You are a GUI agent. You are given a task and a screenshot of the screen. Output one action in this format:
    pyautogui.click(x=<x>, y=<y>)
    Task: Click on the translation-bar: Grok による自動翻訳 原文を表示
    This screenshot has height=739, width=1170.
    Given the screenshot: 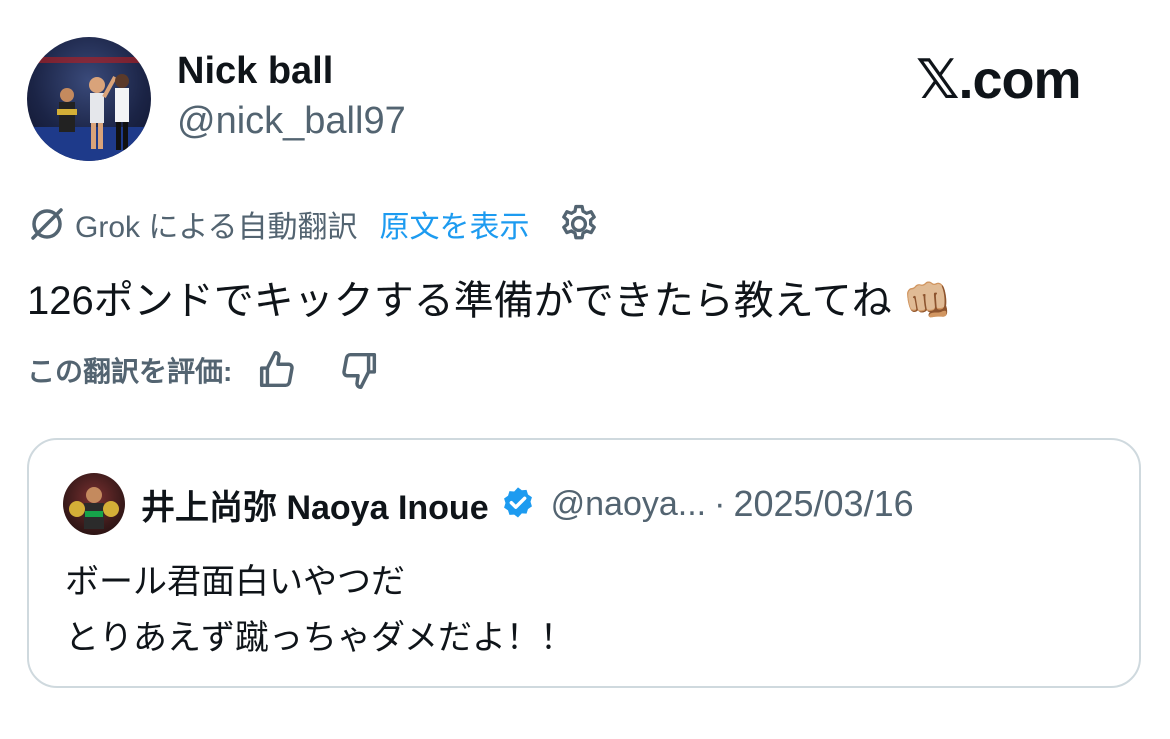 What is the action you would take?
    pyautogui.click(x=314, y=224)
    